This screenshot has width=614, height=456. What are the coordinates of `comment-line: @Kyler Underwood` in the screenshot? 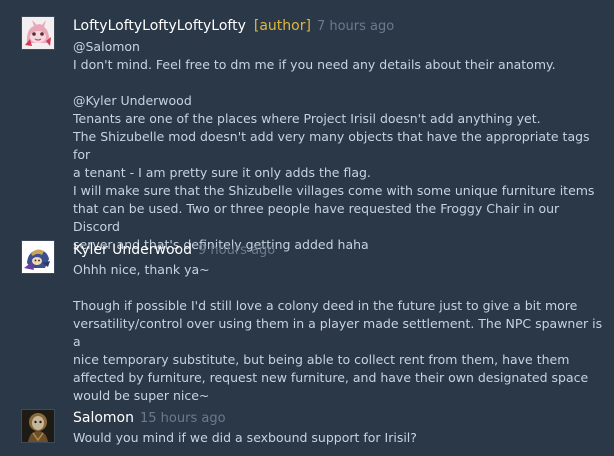 It's located at (132, 100).